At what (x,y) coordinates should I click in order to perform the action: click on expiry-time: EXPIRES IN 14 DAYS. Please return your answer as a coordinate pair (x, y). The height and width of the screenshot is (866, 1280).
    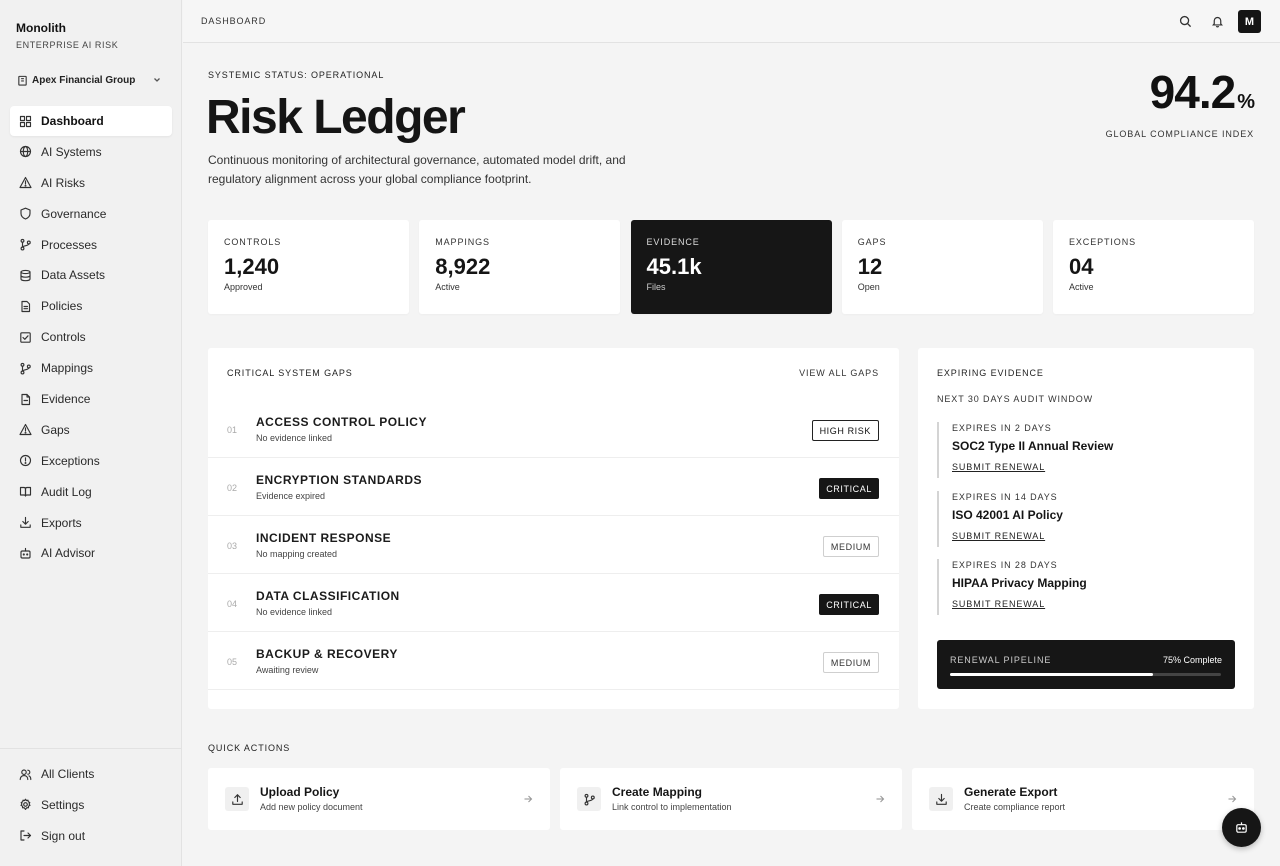
    Looking at the image, I should click on (1005, 496).